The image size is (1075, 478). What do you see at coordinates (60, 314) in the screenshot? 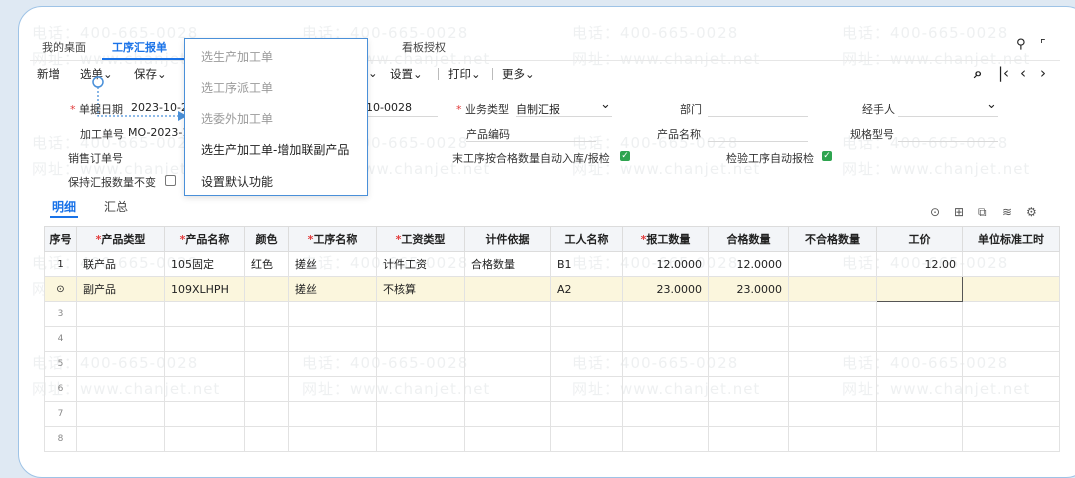
I see `table-cell-idx: 3` at bounding box center [60, 314].